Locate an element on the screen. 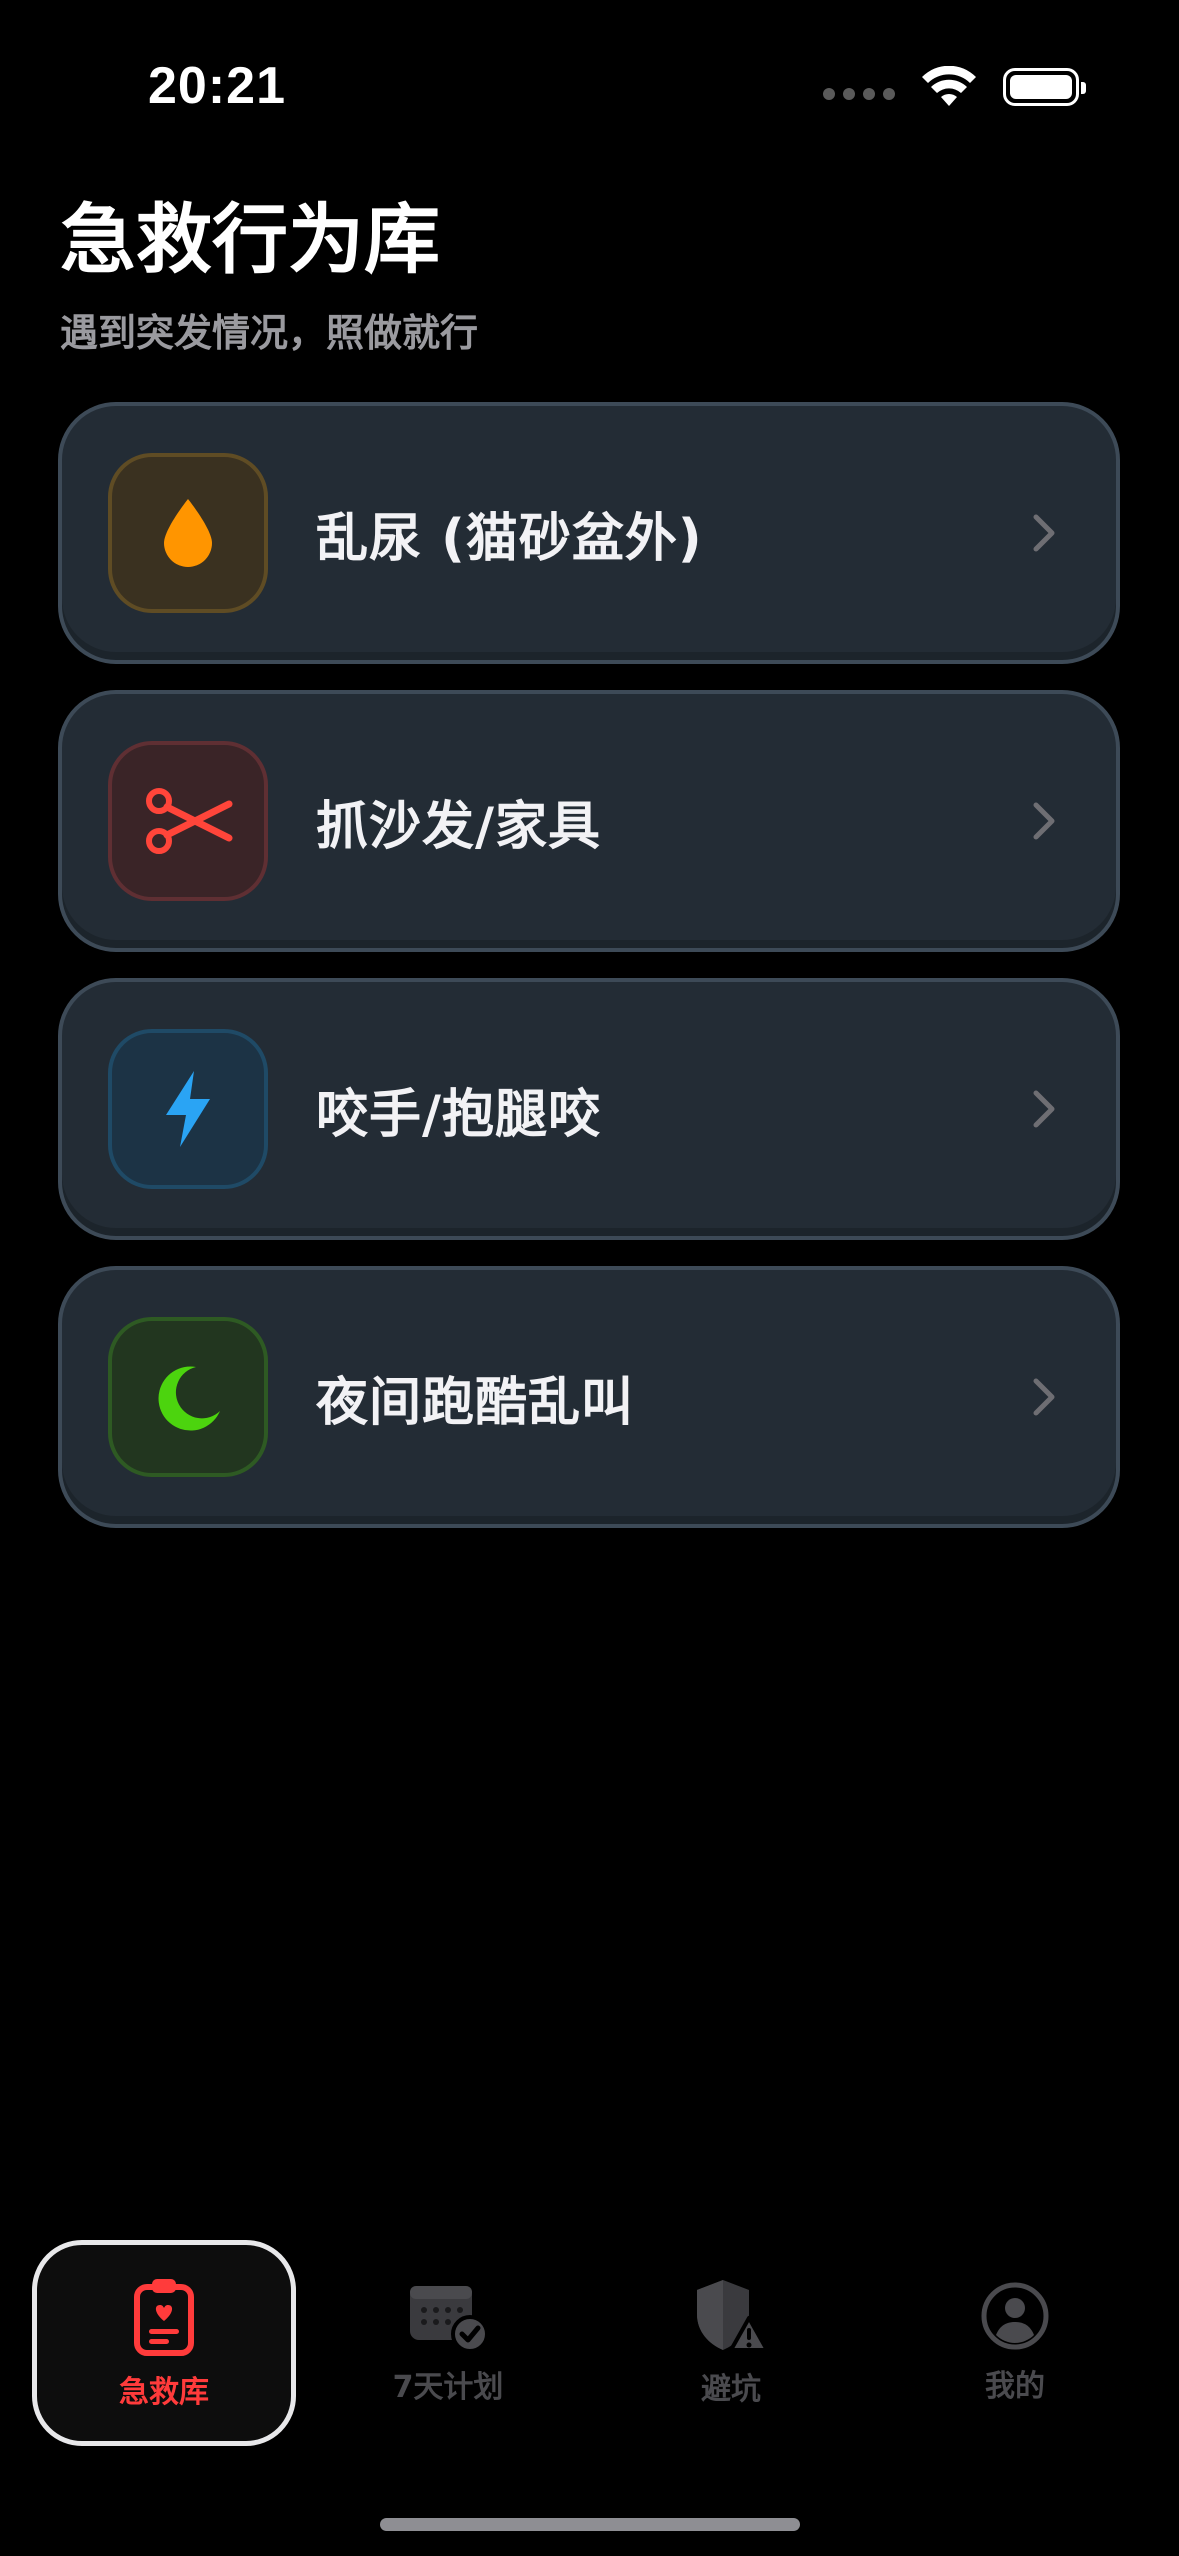  tab-pitfalls: 避坑 is located at coordinates (731, 2343).